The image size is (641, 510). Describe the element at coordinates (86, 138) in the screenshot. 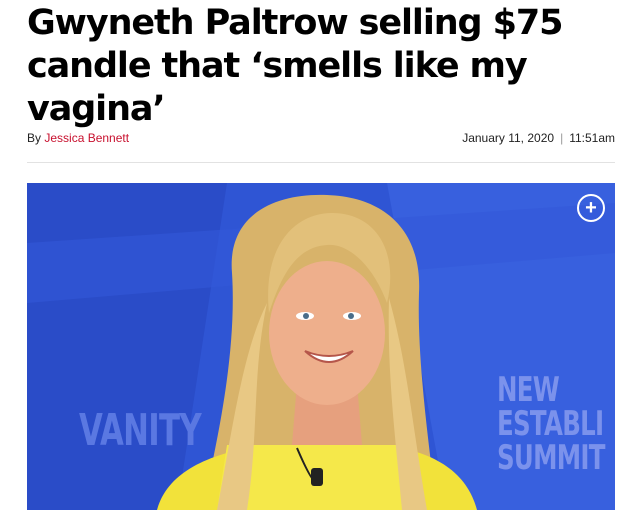

I see `author-link: Jessica Bennett` at that location.